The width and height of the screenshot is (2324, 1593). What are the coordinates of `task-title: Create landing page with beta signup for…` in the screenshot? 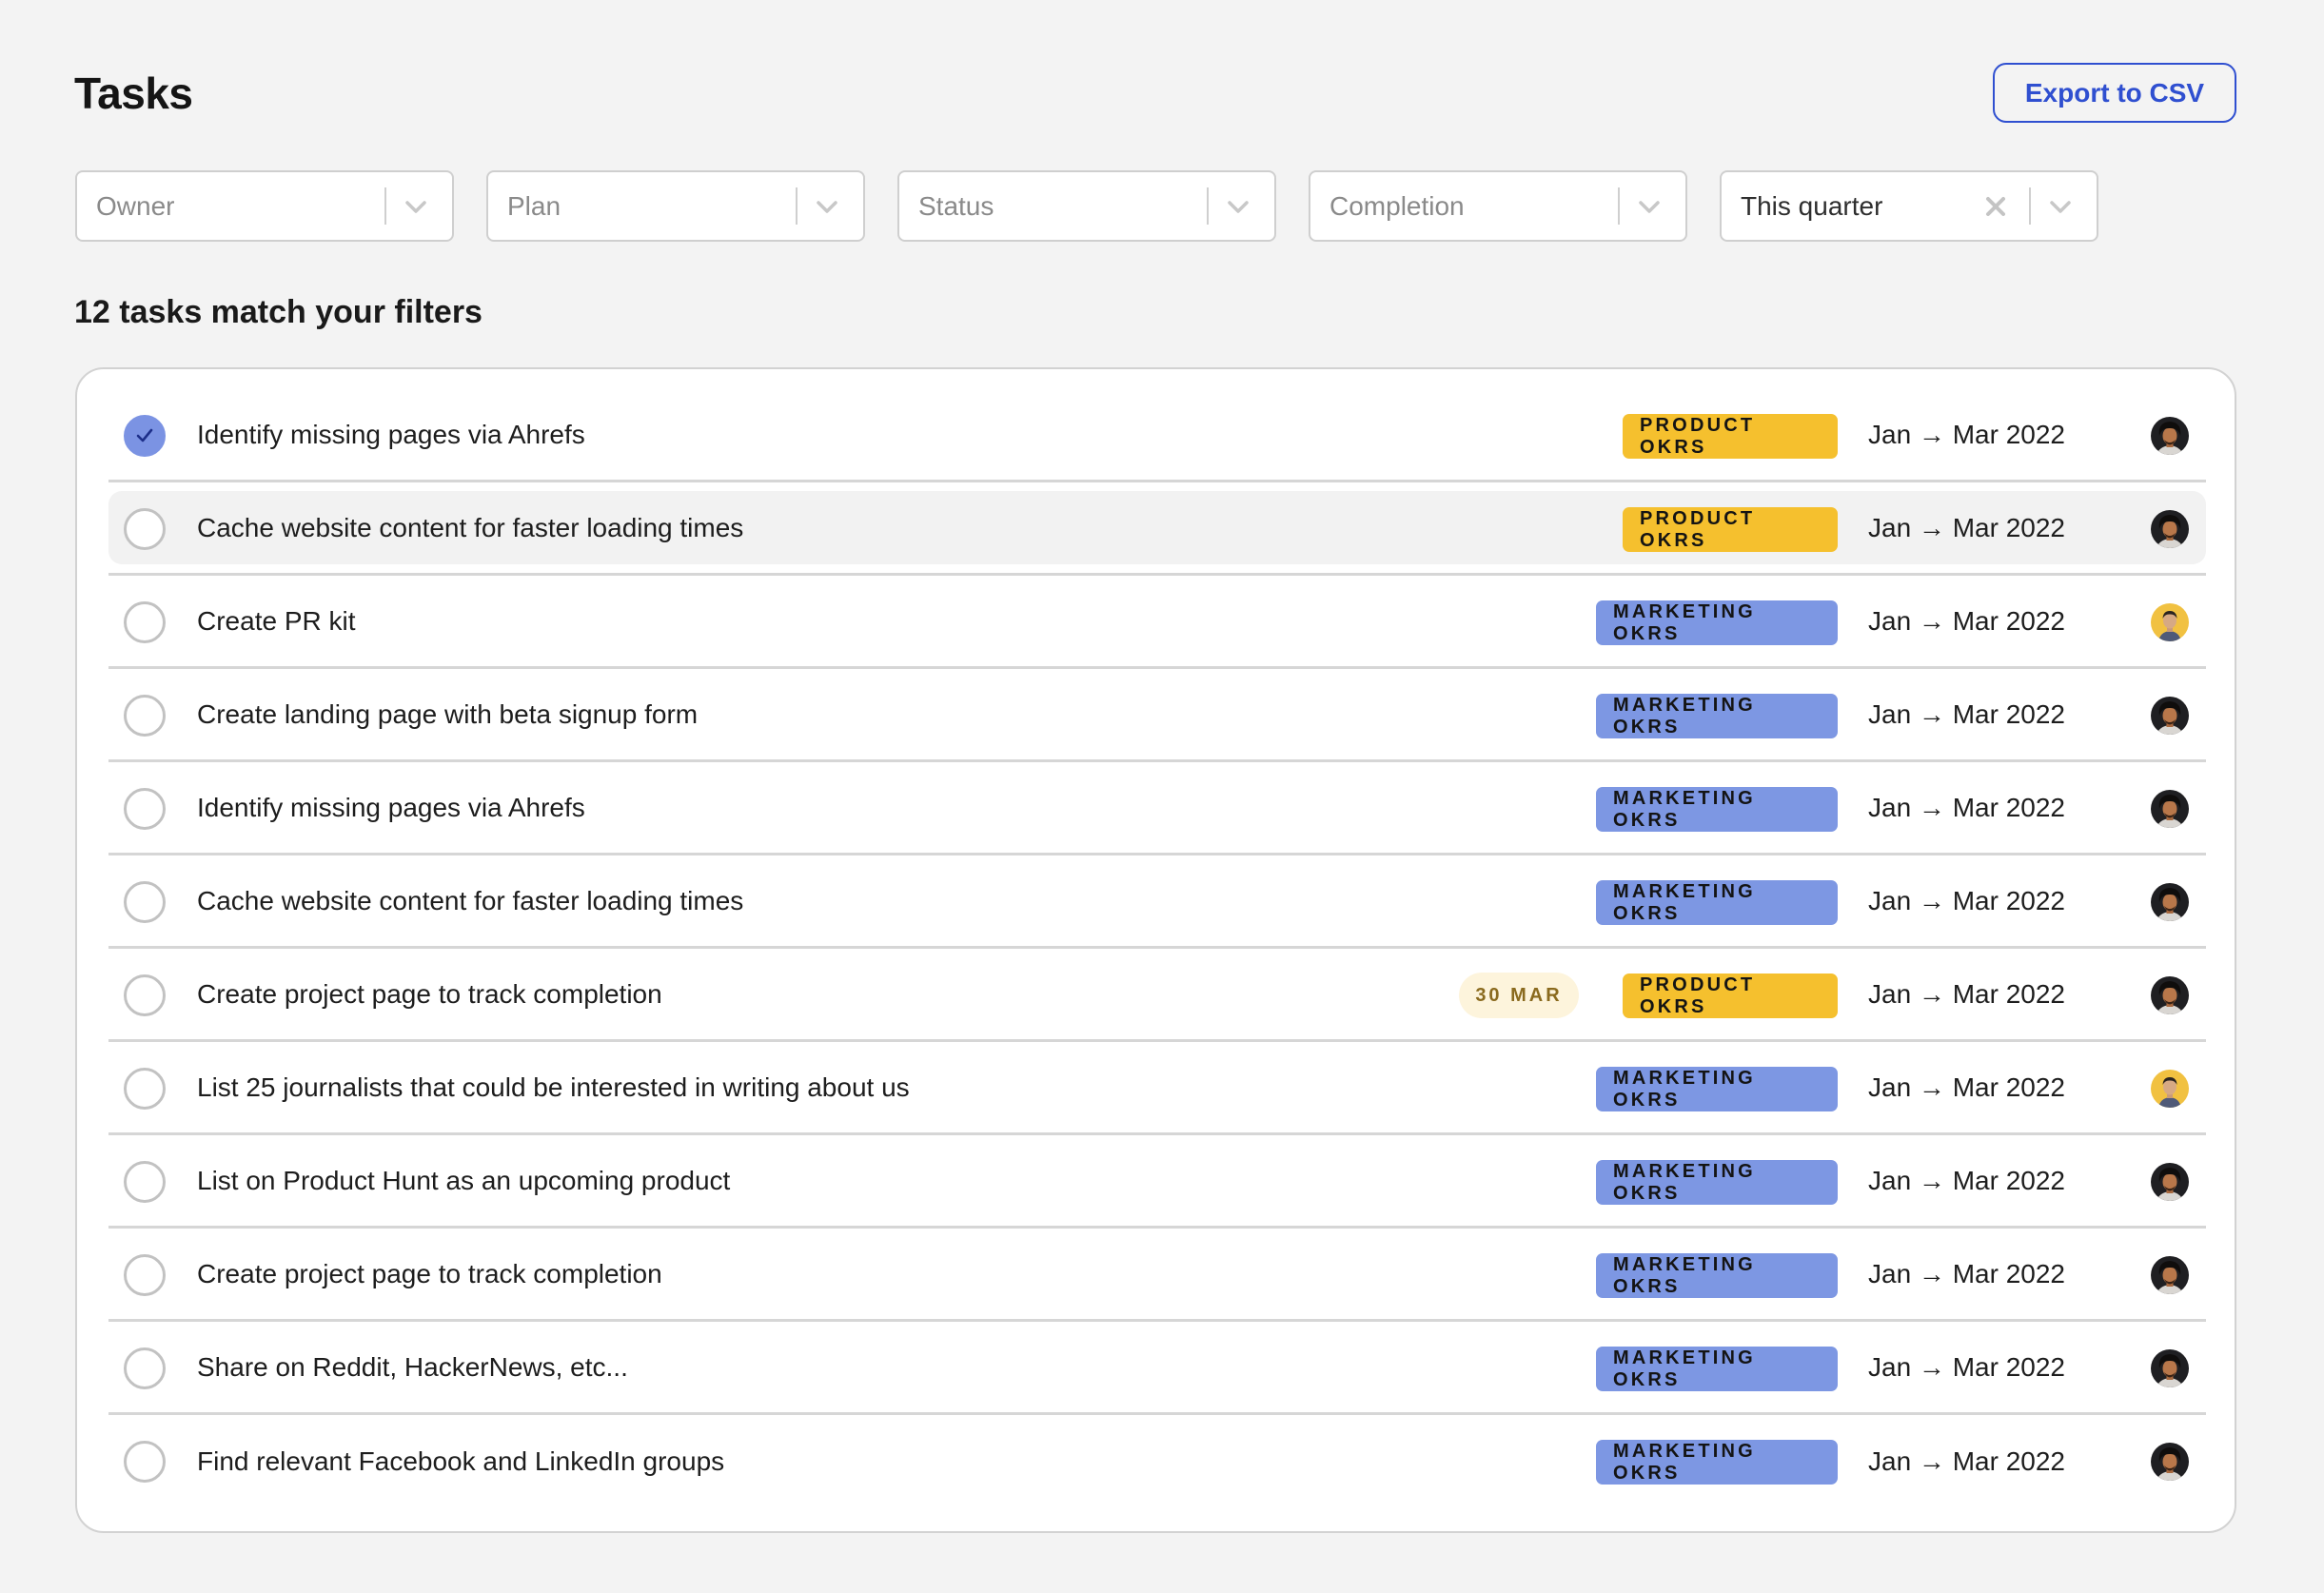 It's located at (447, 714).